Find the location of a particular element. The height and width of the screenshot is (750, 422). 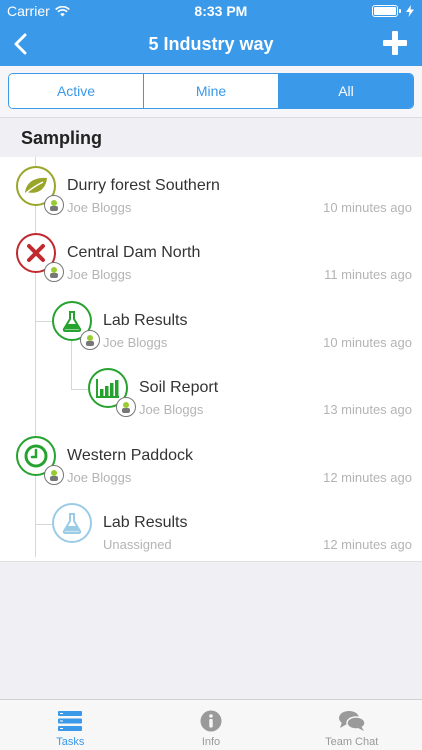

segment-mine: Mine is located at coordinates (211, 91).